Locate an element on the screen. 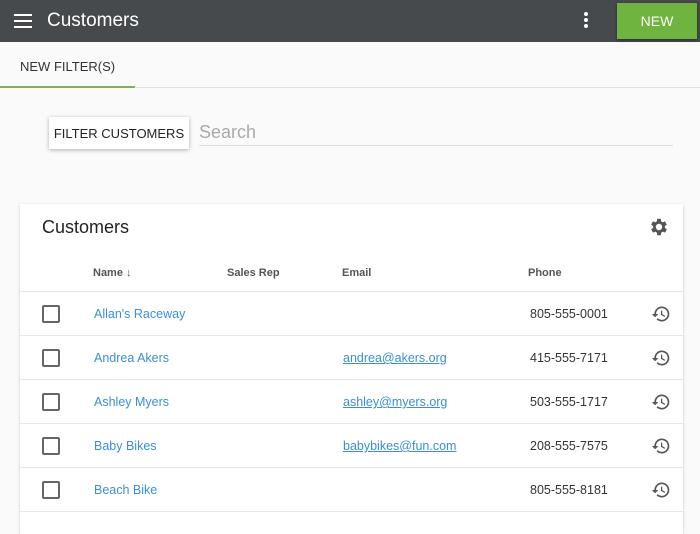  tab-bar: NEW FILTER(S) is located at coordinates (350, 65).